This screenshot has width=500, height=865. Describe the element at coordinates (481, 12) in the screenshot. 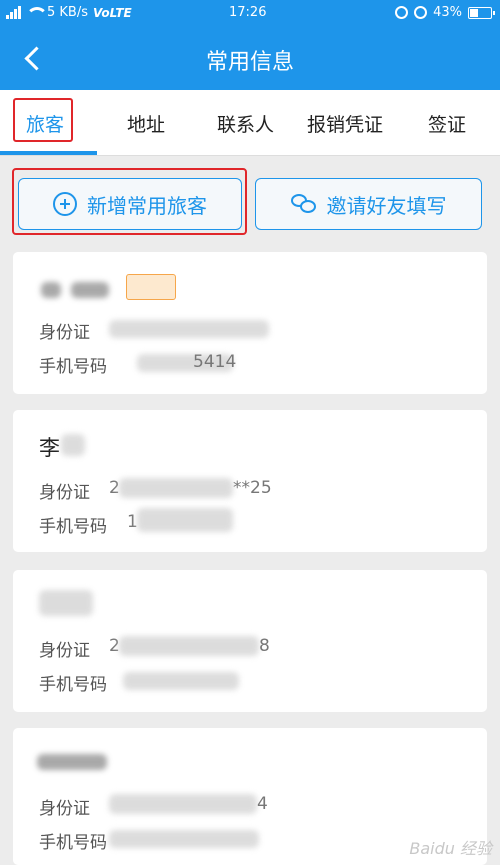

I see `battery-icon` at that location.